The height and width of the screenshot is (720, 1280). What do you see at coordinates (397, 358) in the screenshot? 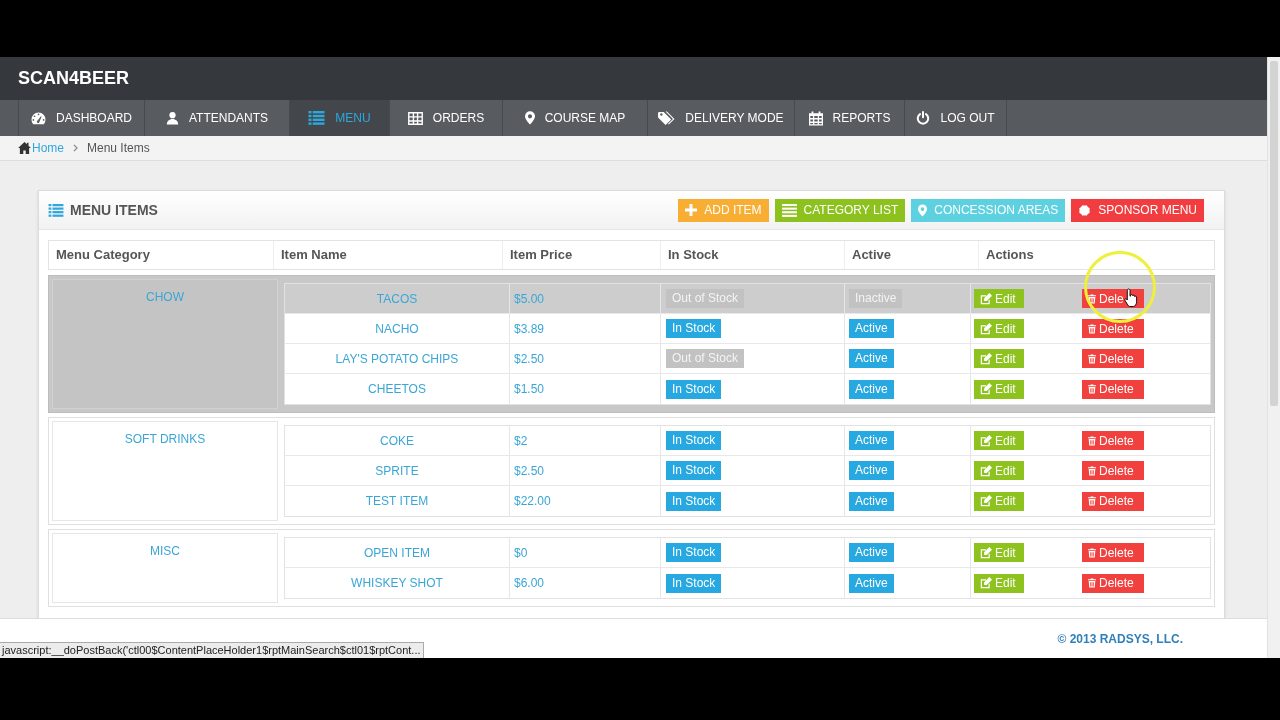
I see `item-name-cell: LAY'S POTATO CHIPS` at bounding box center [397, 358].